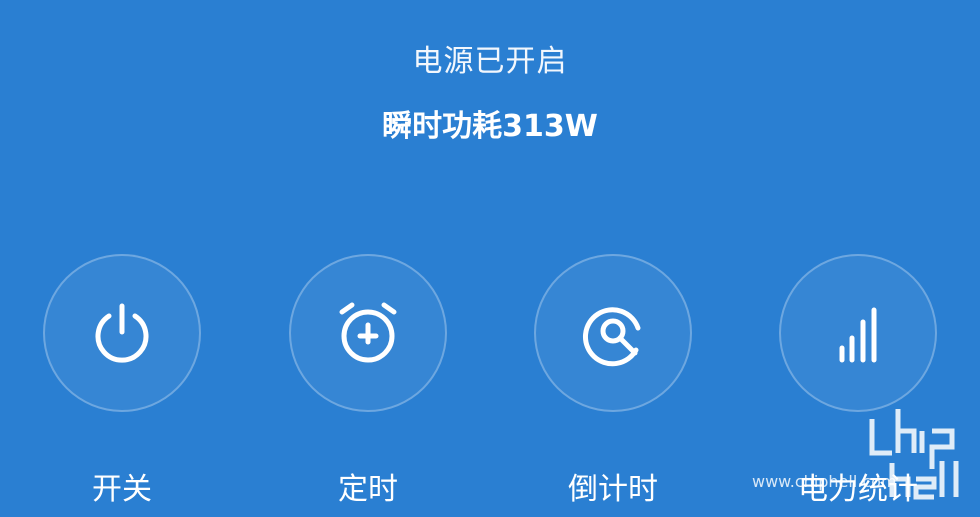 This screenshot has height=517, width=980. What do you see at coordinates (368, 489) in the screenshot?
I see `timer-label: 定时` at bounding box center [368, 489].